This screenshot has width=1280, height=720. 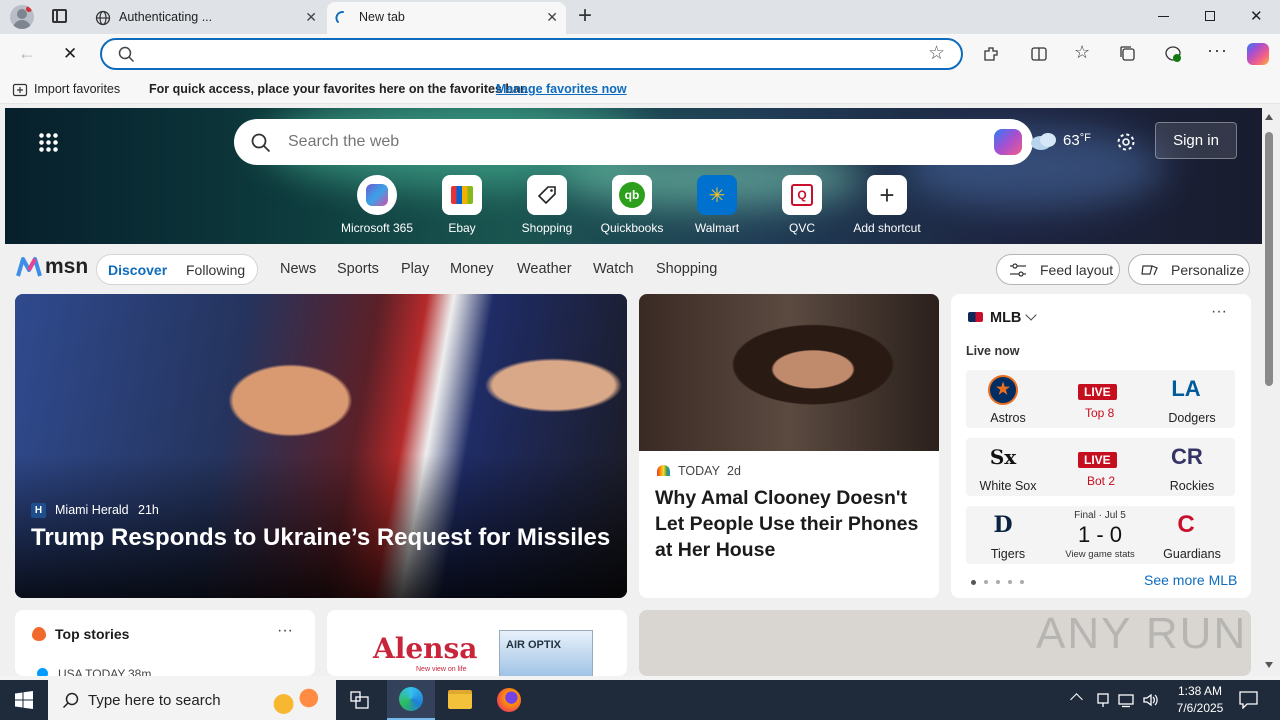 I want to click on address-bar: ☆, so click(x=531, y=54).